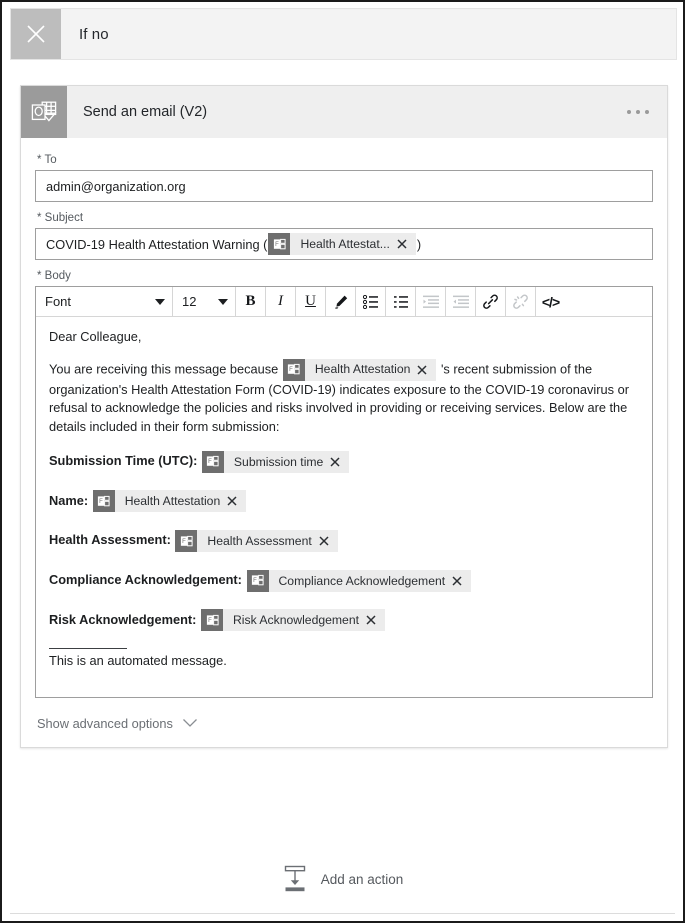  I want to click on detail-row: Health Assessment: F Health Assessment, so click(344, 541).